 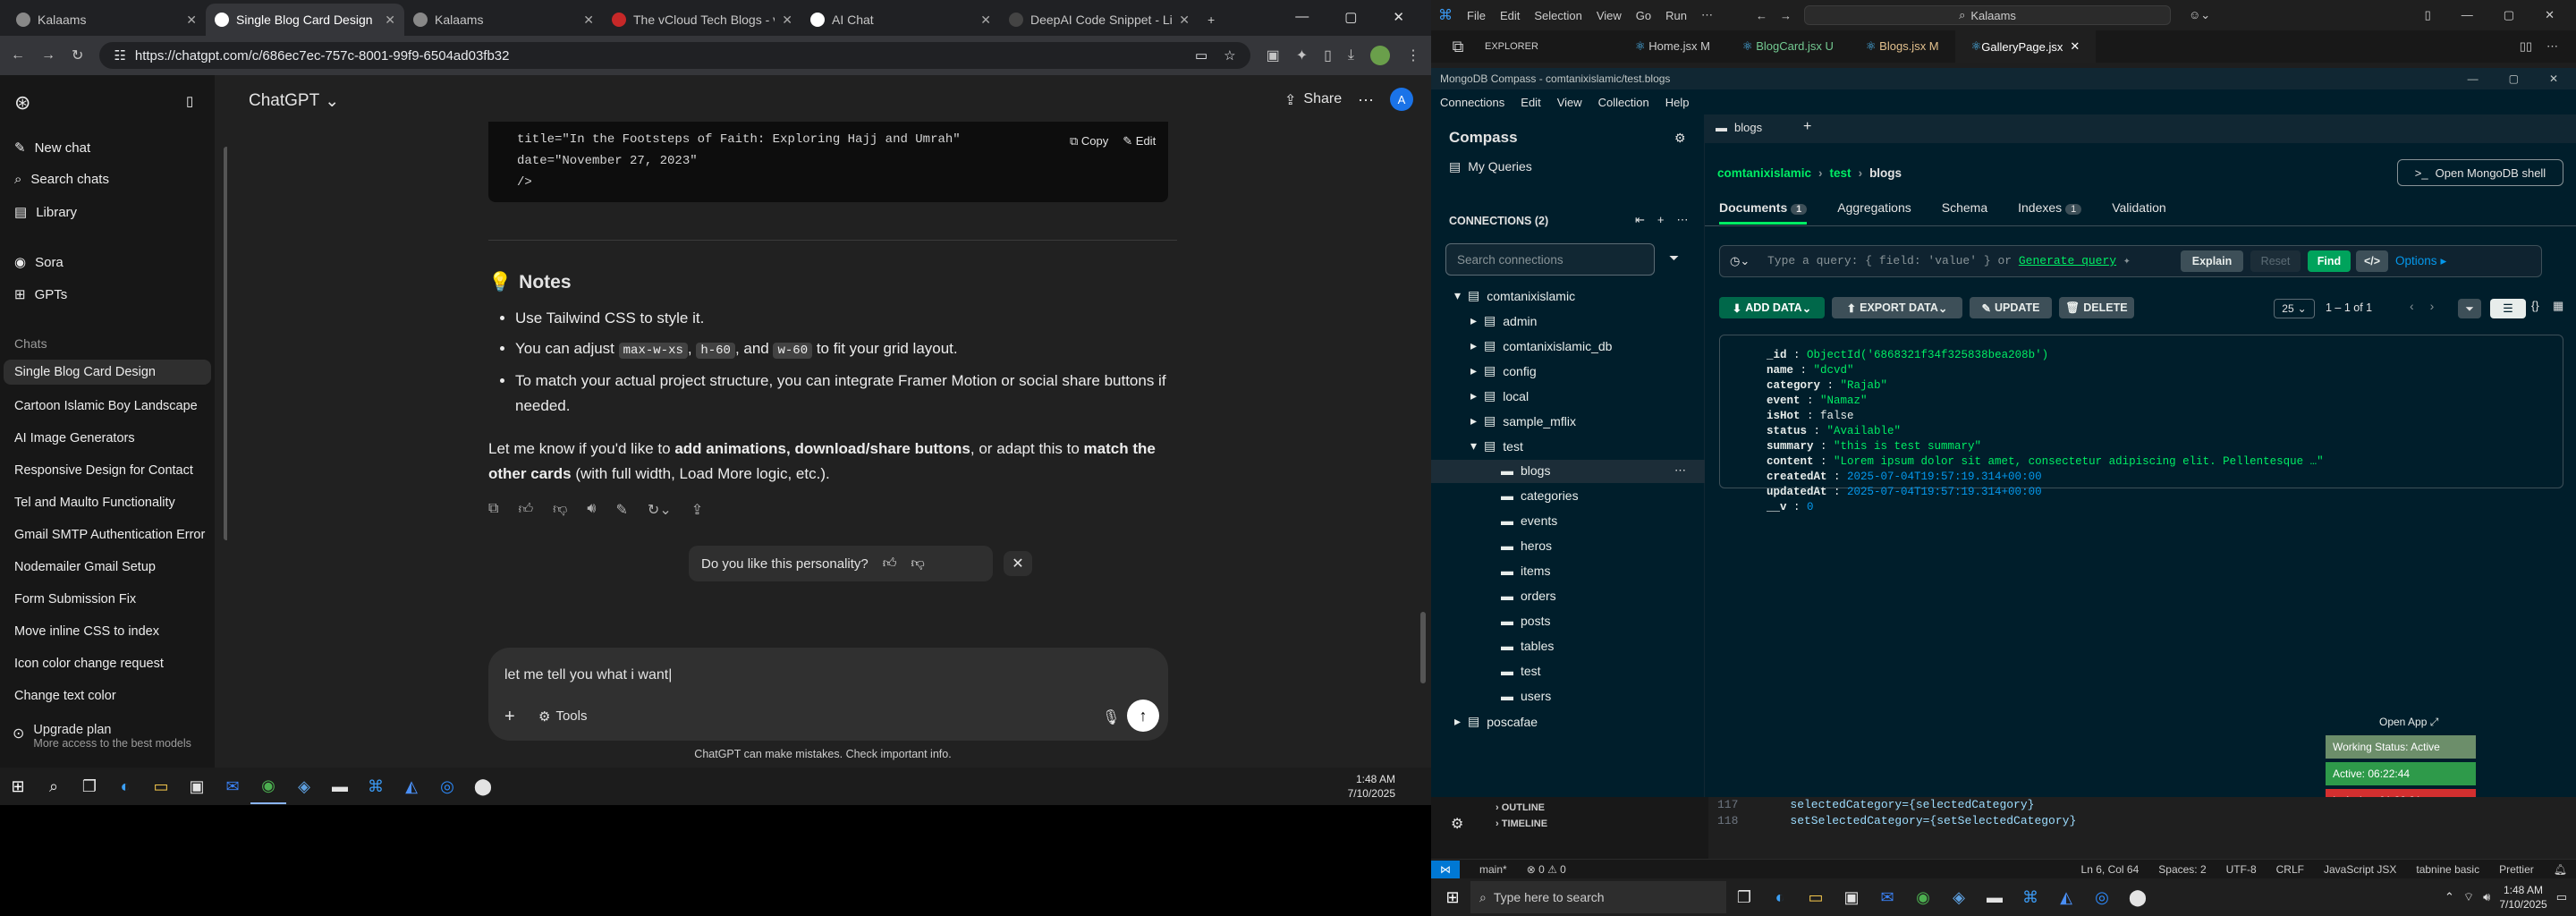 What do you see at coordinates (2508, 308) in the screenshot?
I see `list-view-icon: ☰` at bounding box center [2508, 308].